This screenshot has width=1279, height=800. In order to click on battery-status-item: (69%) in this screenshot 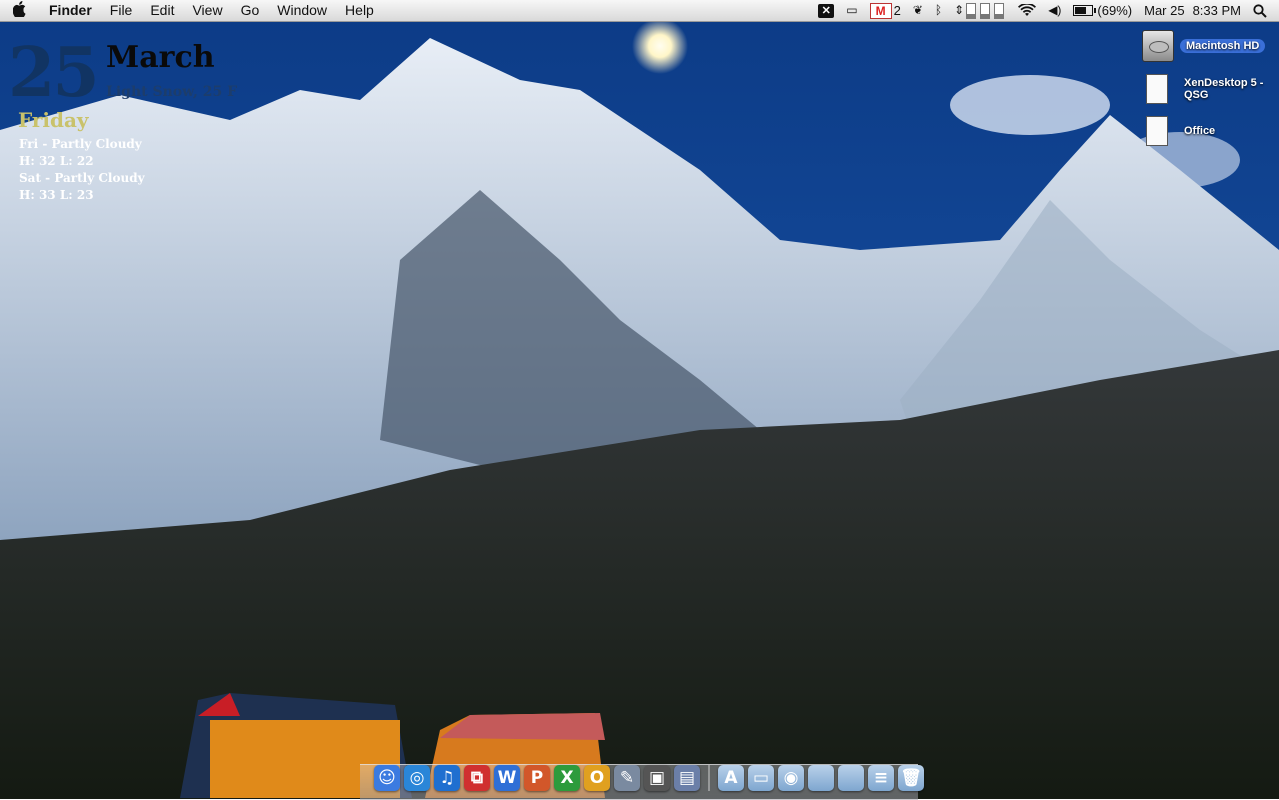, I will do `click(1102, 10)`.